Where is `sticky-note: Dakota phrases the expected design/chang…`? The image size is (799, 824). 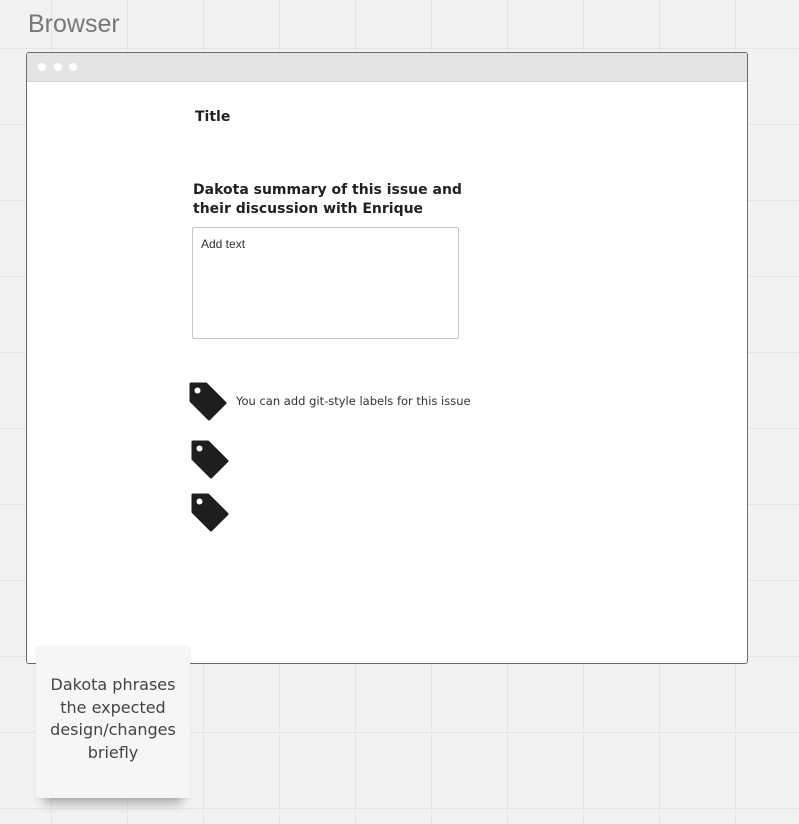 sticky-note: Dakota phrases the expected design/chang… is located at coordinates (113, 722).